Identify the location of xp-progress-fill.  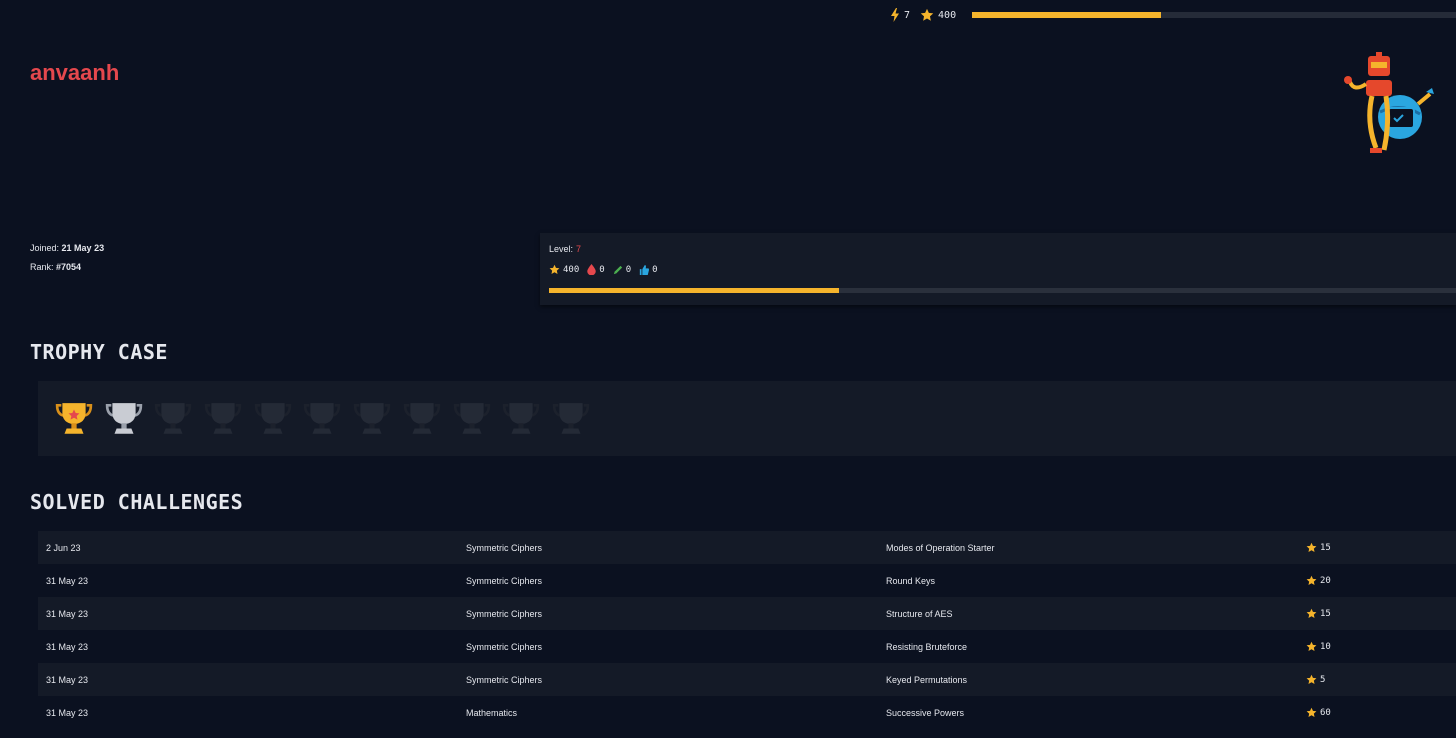
(1066, 15).